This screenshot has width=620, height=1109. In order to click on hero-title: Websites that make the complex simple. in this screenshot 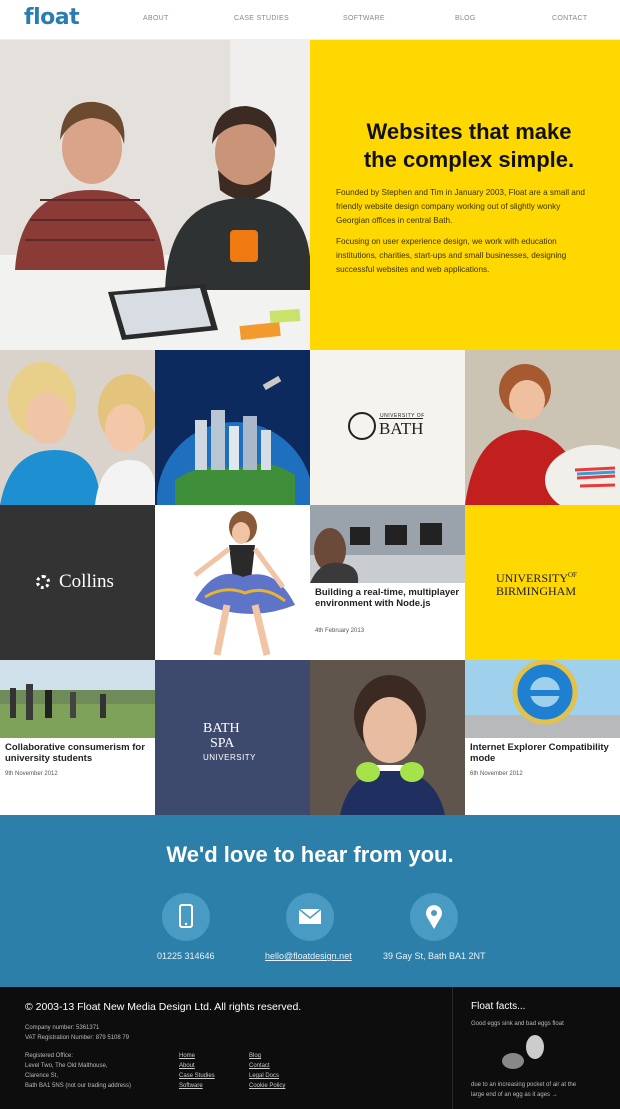, I will do `click(469, 146)`.